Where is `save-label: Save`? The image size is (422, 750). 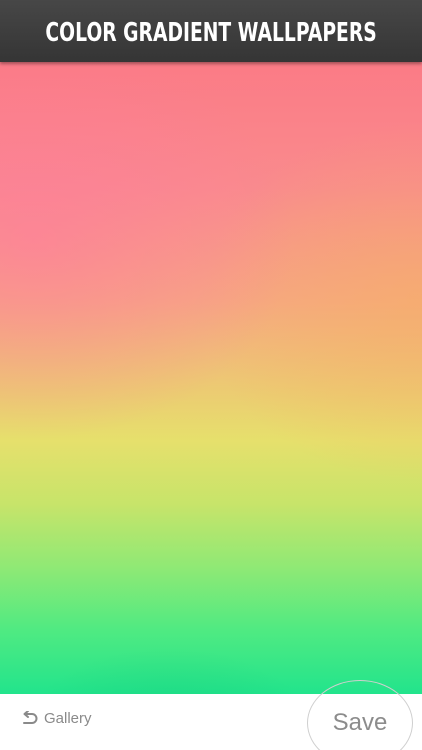
save-label: Save is located at coordinates (360, 722).